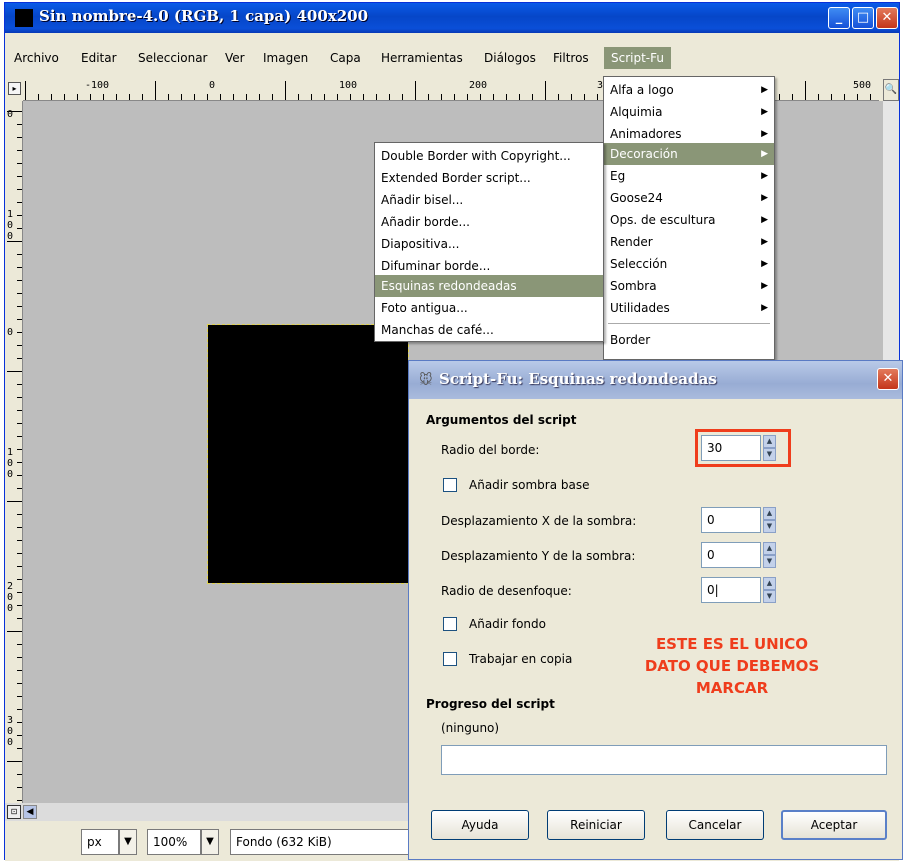  What do you see at coordinates (450, 659) in the screenshot?
I see `trabajar-copia-checkbox` at bounding box center [450, 659].